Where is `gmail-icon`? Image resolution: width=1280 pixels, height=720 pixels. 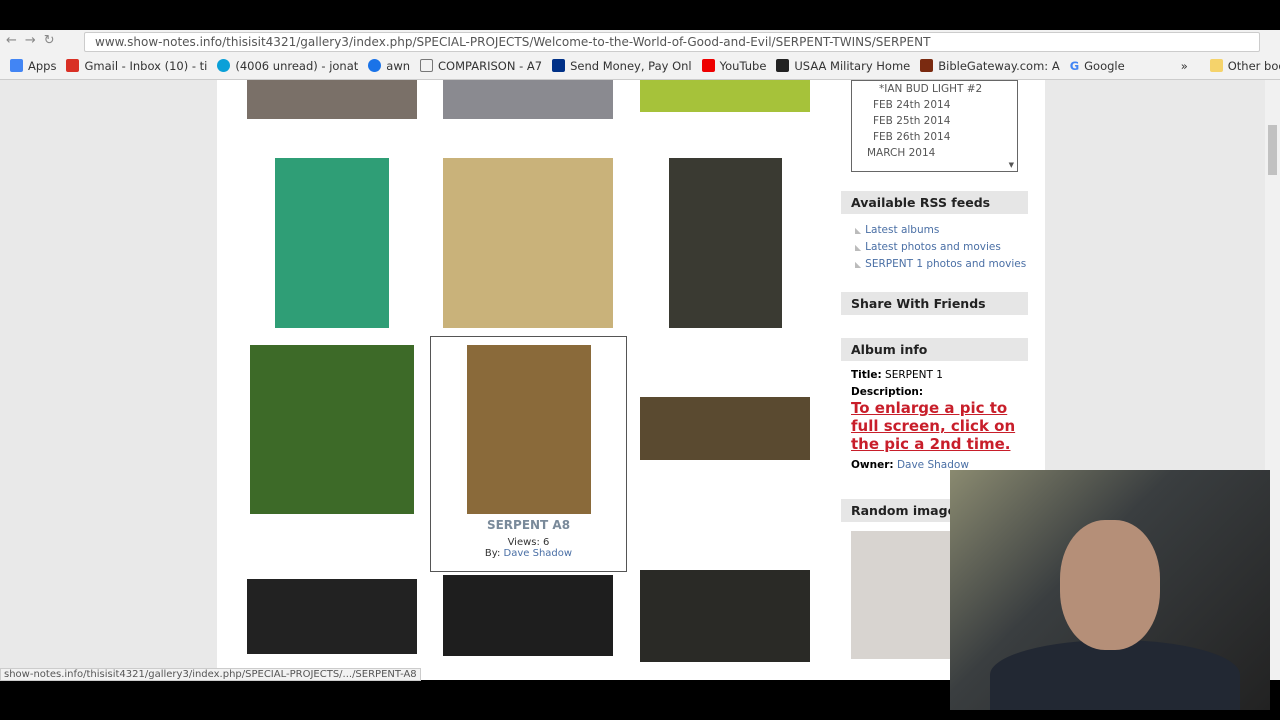 gmail-icon is located at coordinates (73, 65).